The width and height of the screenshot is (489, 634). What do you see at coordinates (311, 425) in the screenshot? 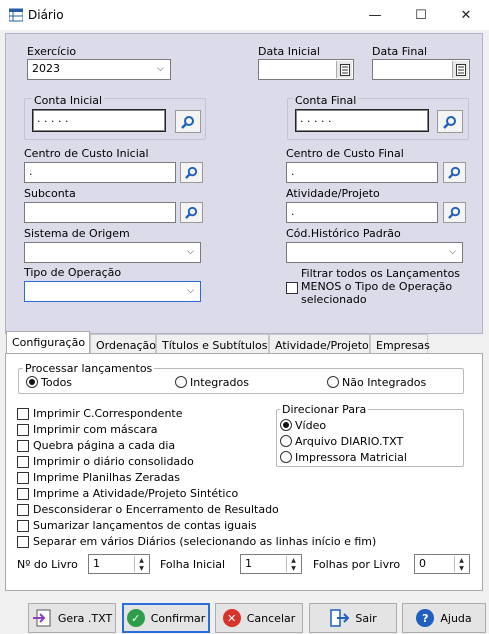
I see `direcionar-video-label: Vídeo` at bounding box center [311, 425].